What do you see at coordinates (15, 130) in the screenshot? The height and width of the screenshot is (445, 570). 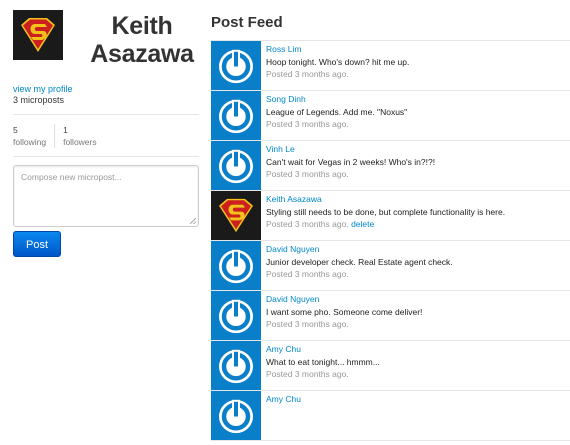 I see `following-count: 5` at bounding box center [15, 130].